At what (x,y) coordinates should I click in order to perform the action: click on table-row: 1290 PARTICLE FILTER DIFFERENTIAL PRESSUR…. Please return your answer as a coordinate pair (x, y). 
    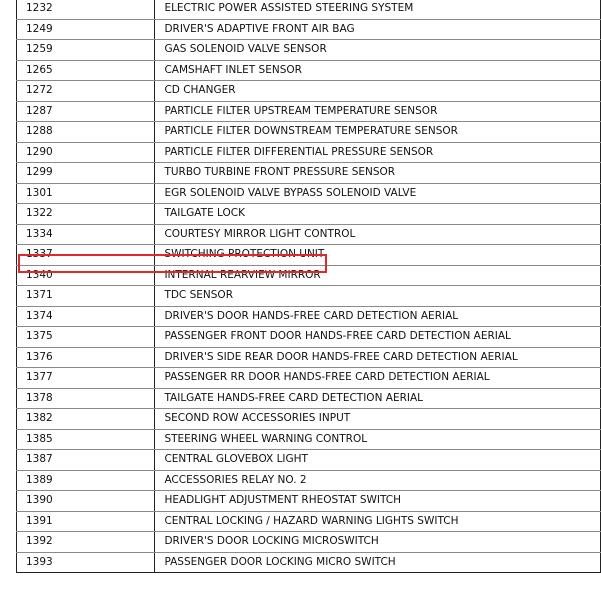
    Looking at the image, I should click on (308, 152).